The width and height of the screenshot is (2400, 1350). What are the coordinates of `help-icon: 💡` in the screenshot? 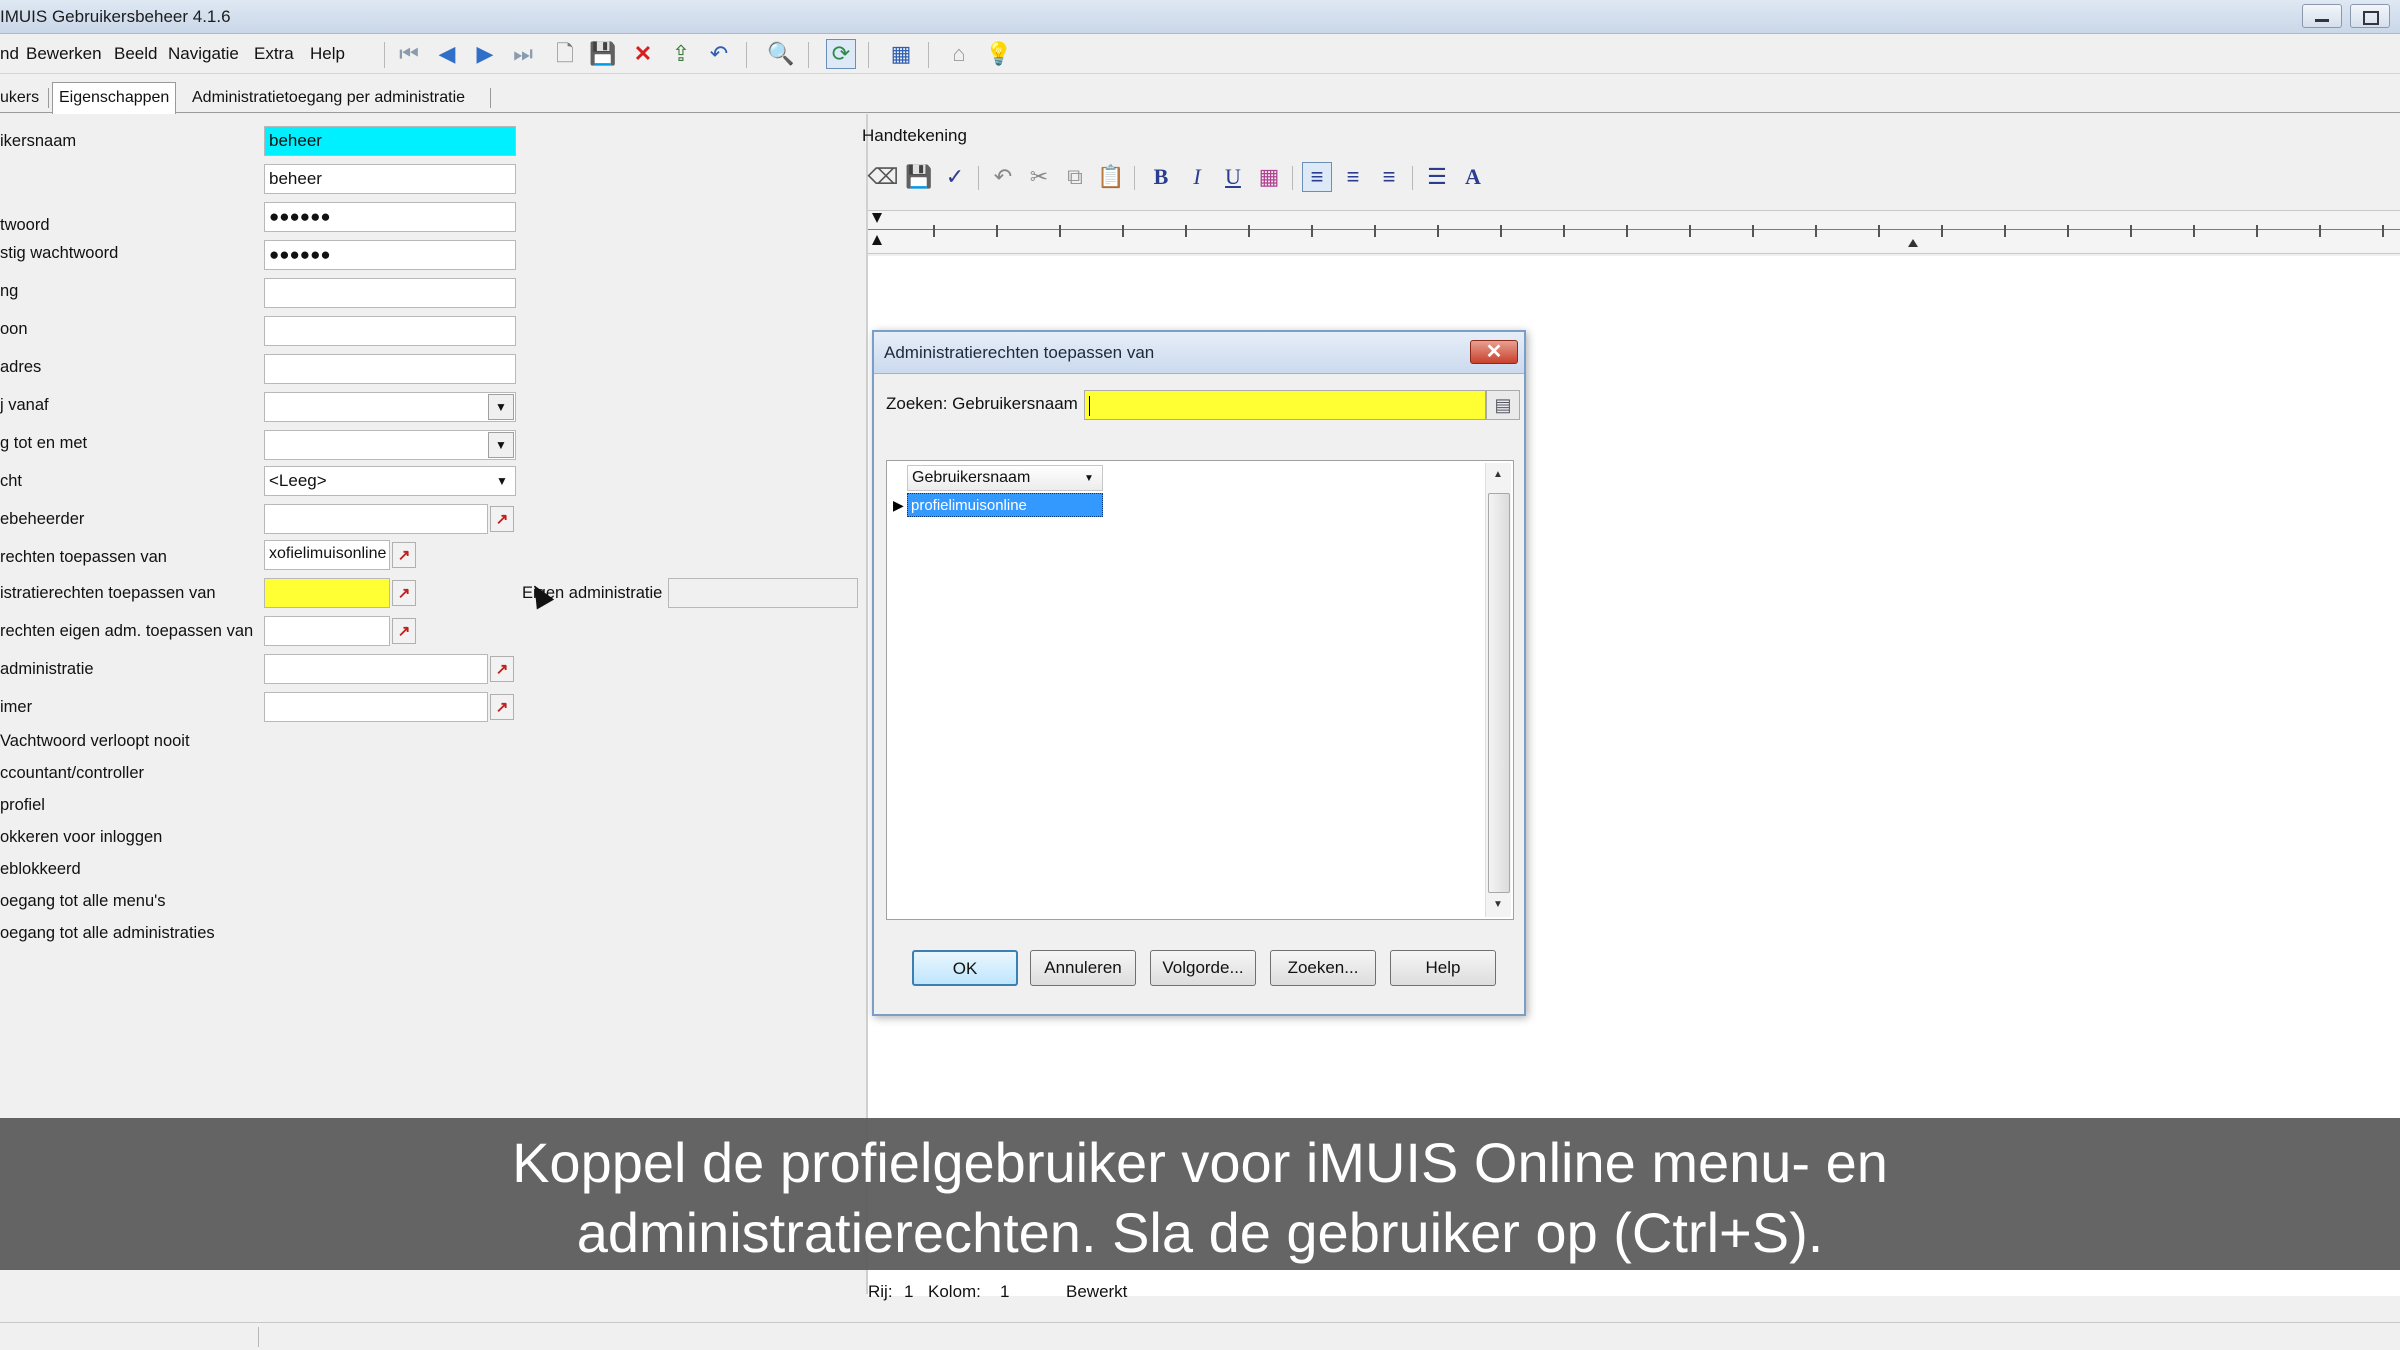 It's located at (999, 54).